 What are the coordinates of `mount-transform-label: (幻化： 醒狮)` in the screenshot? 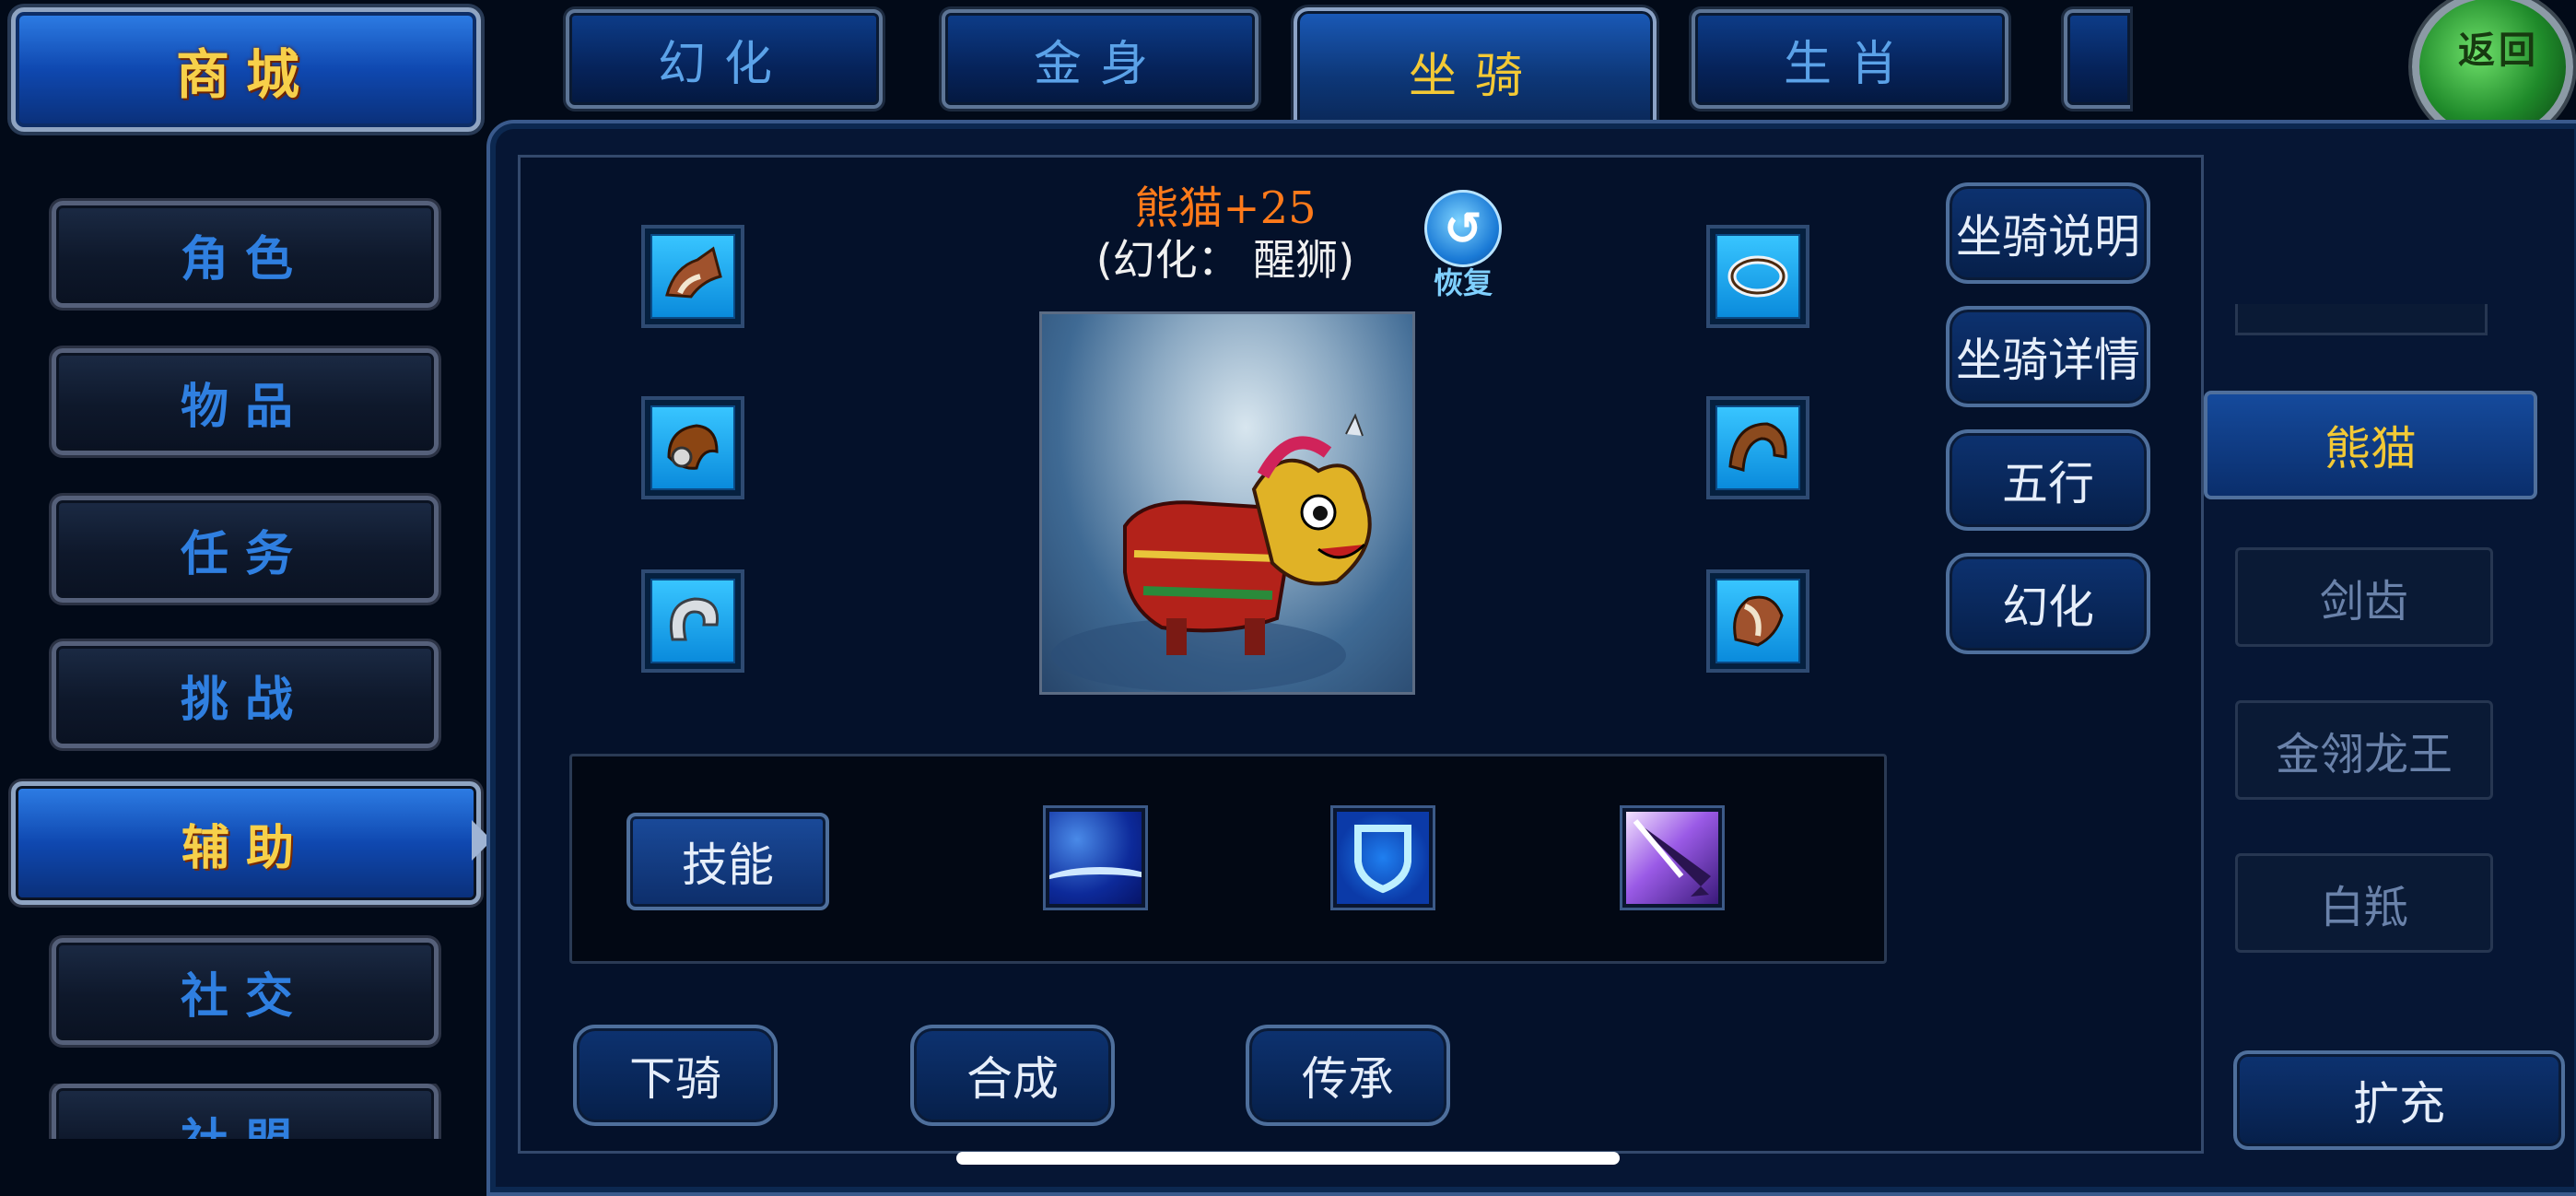 It's located at (1225, 260).